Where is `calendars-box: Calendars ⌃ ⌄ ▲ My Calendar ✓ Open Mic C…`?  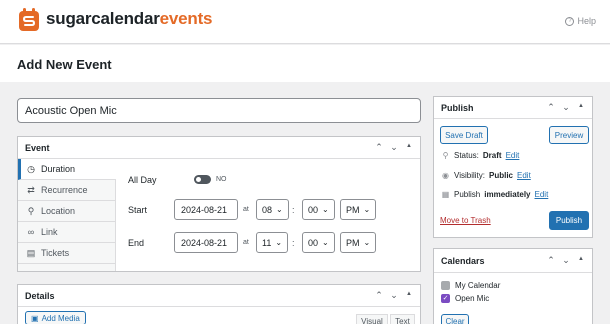 calendars-box: Calendars ⌃ ⌄ ▲ My Calendar ✓ Open Mic C… is located at coordinates (513, 286).